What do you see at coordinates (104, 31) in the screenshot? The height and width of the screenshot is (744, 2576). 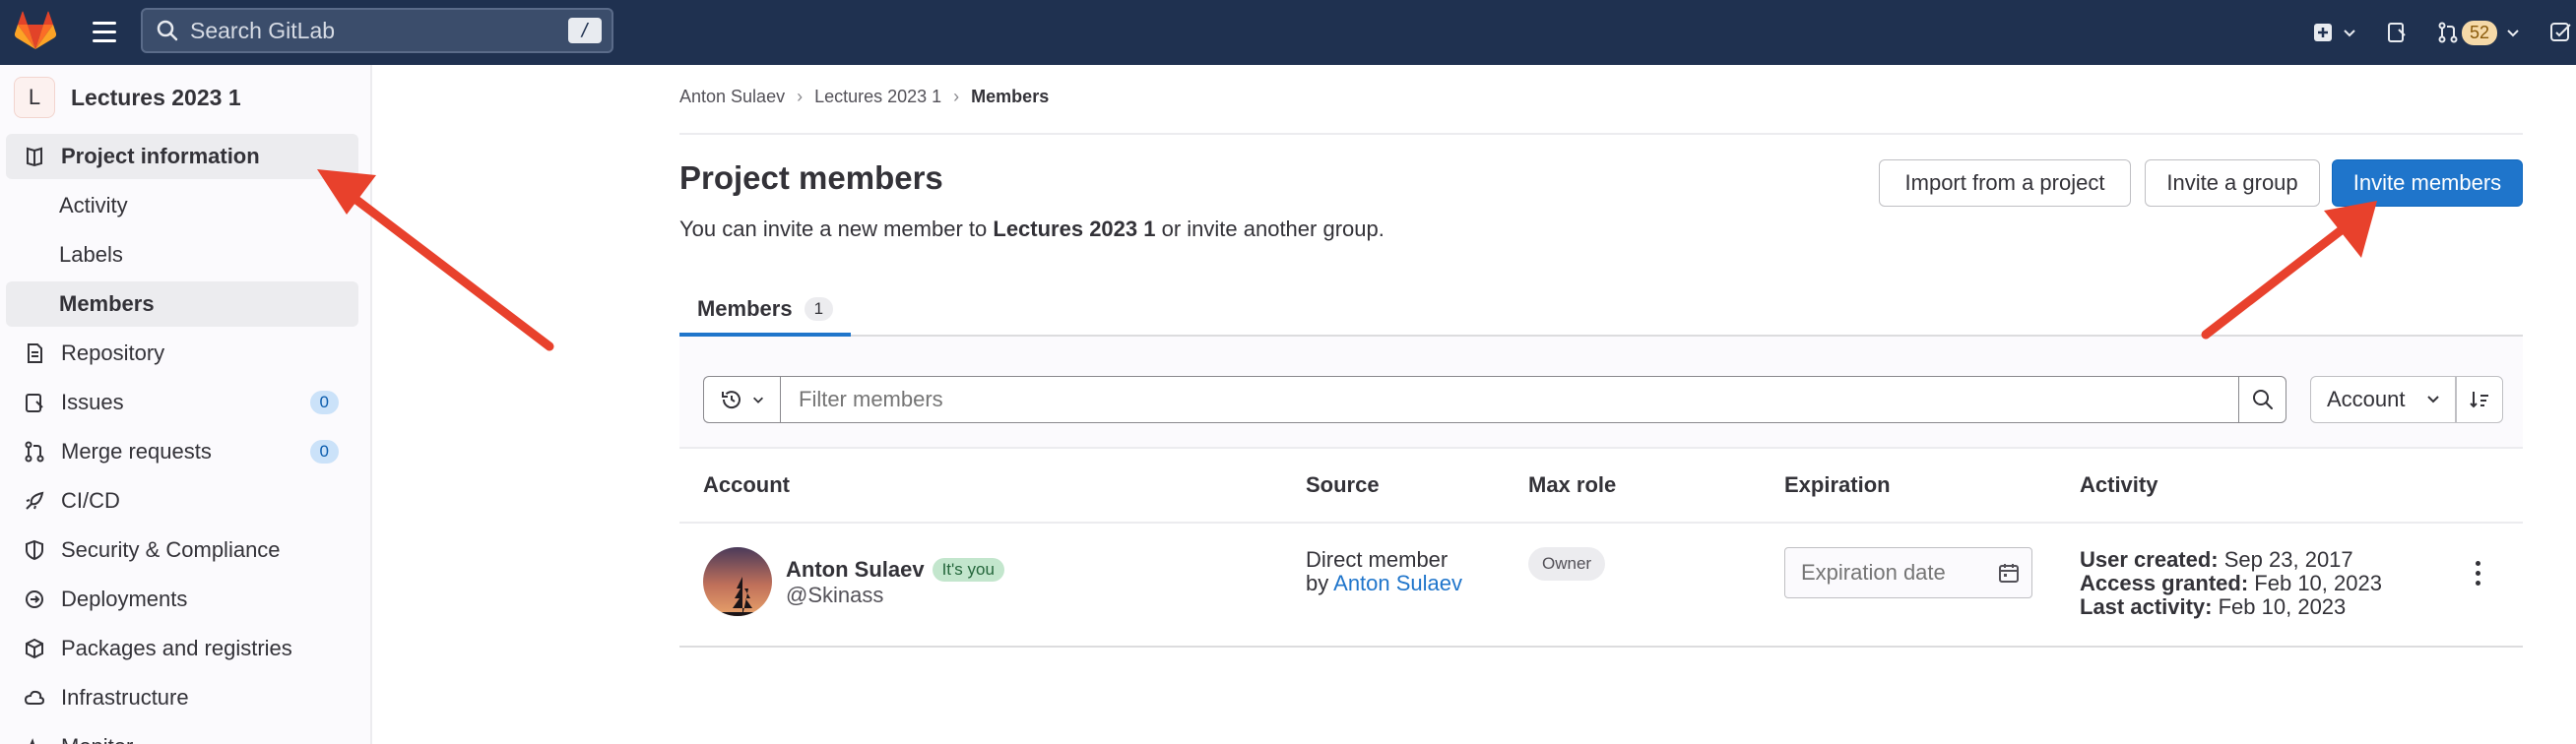 I see `menu-toggle-button` at bounding box center [104, 31].